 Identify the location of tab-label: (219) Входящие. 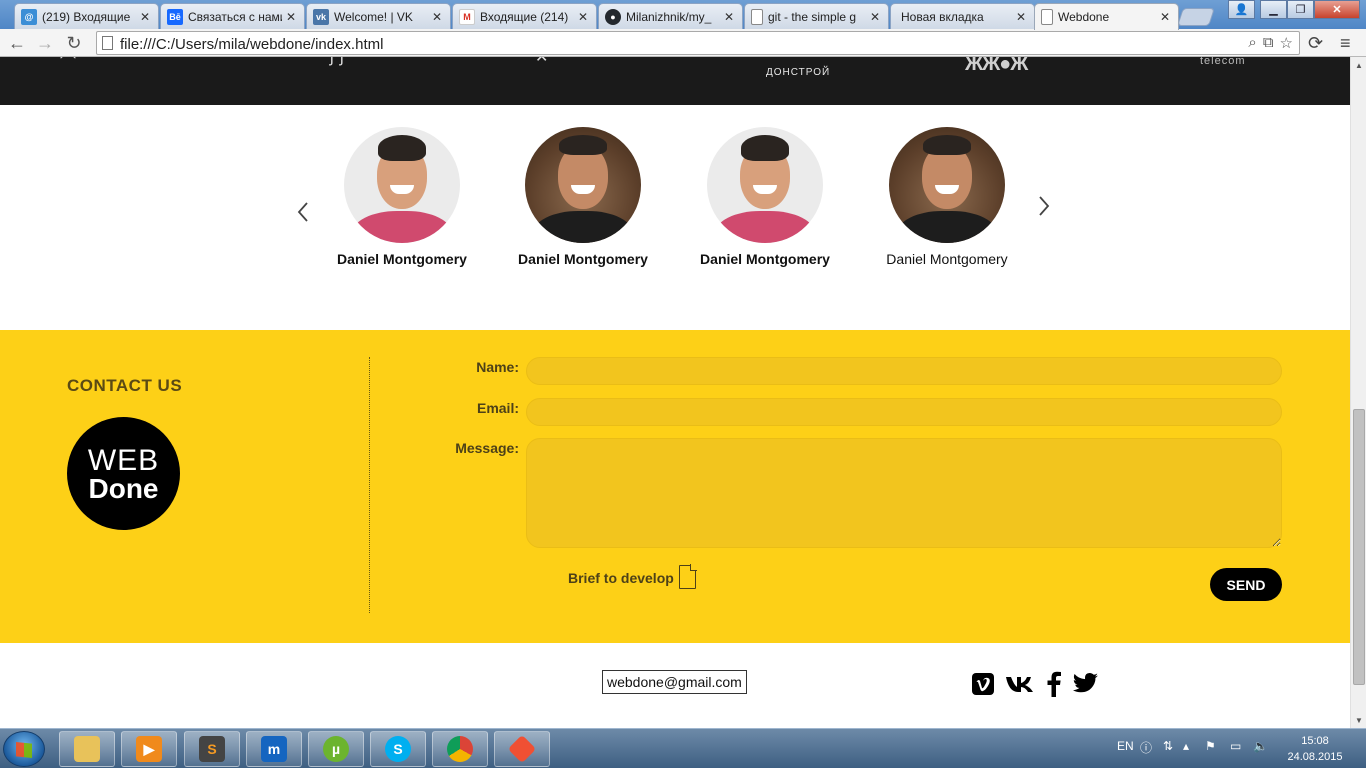
(86, 16).